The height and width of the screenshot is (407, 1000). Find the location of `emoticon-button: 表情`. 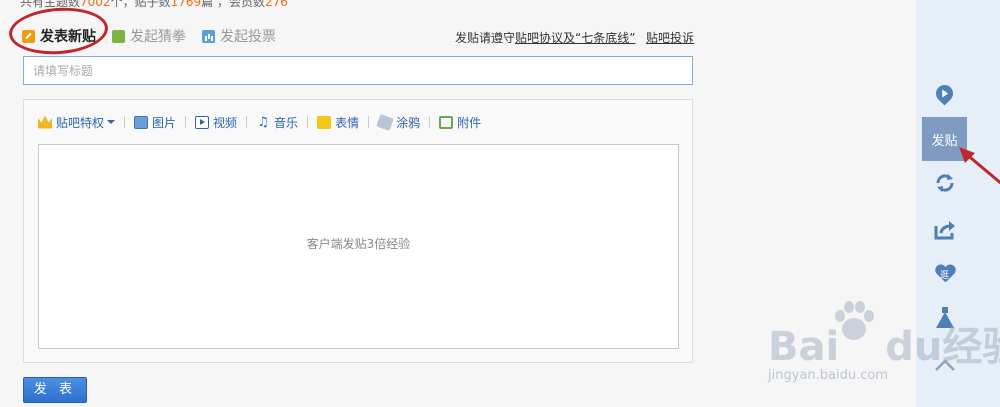

emoticon-button: 表情 is located at coordinates (338, 122).